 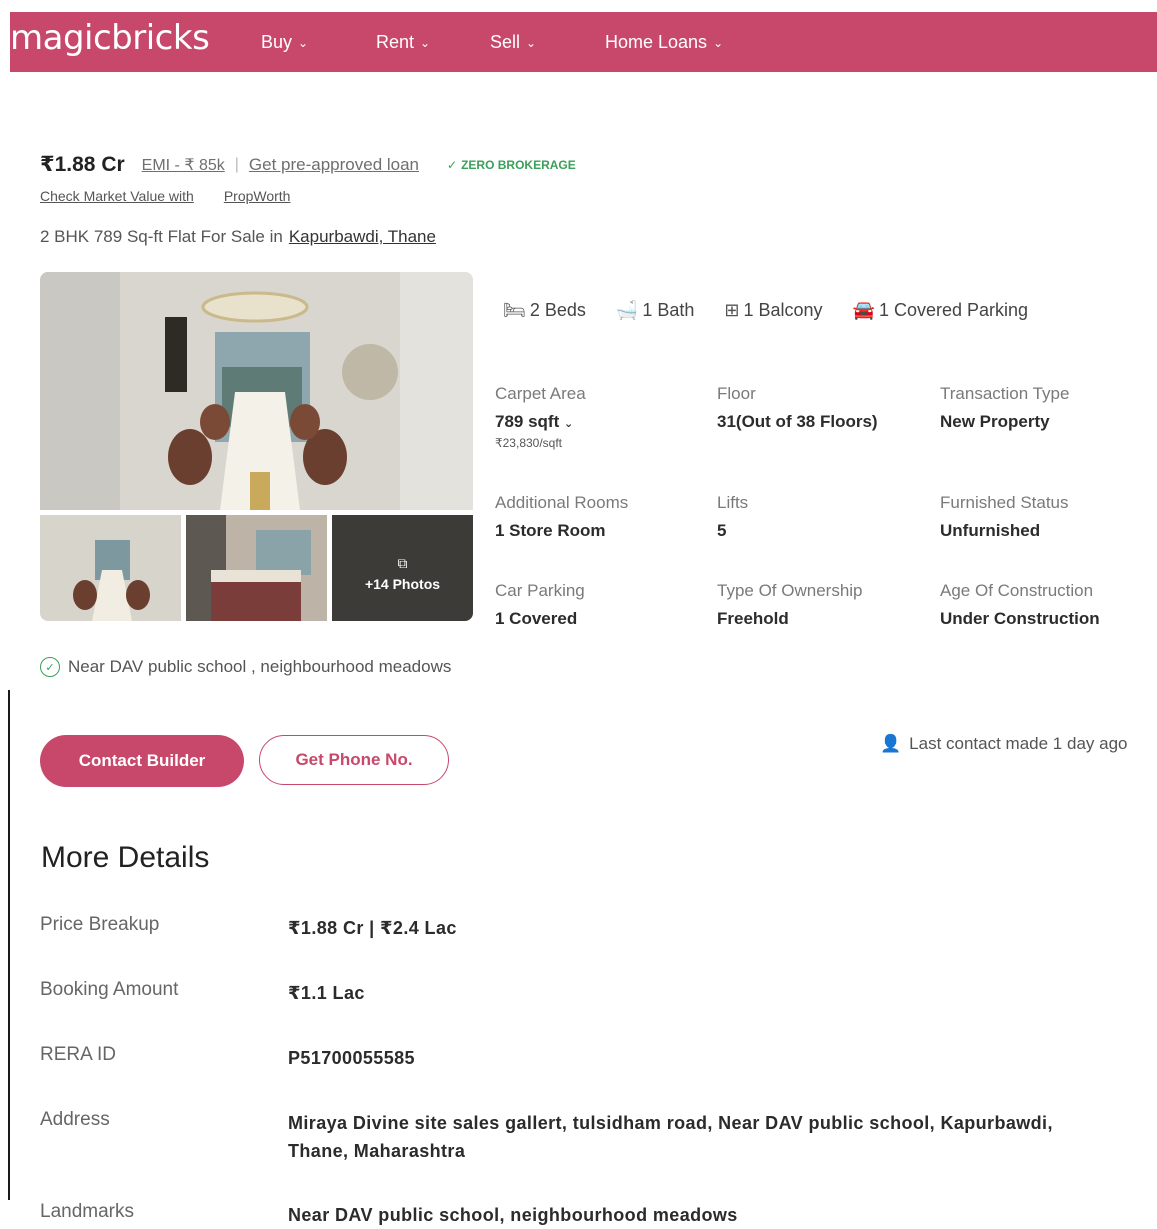 I want to click on spec-value: Under Construction, so click(x=1020, y=618).